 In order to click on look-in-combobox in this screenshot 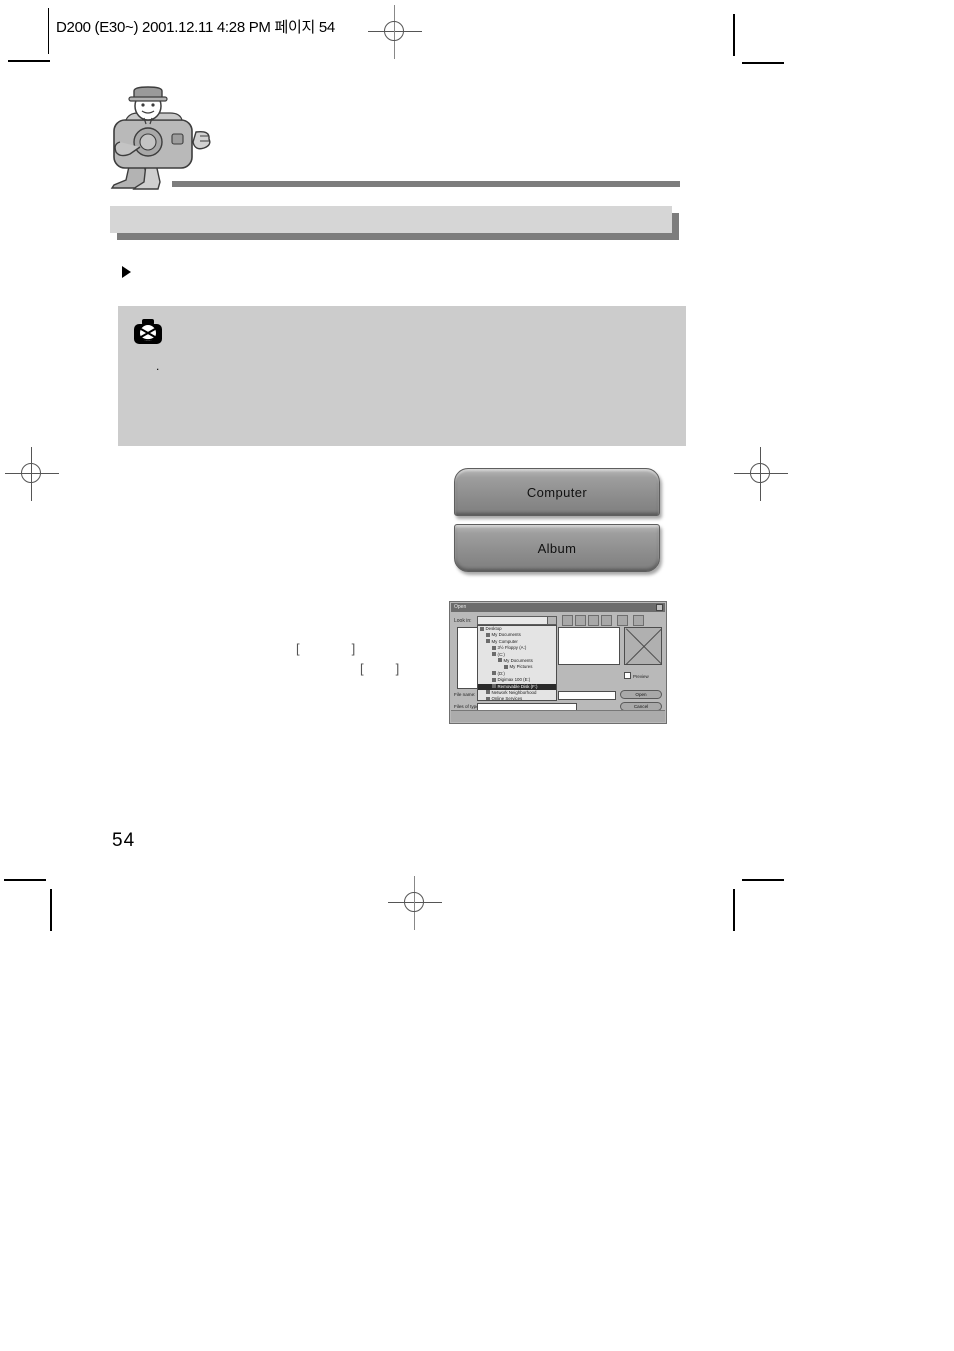, I will do `click(517, 620)`.